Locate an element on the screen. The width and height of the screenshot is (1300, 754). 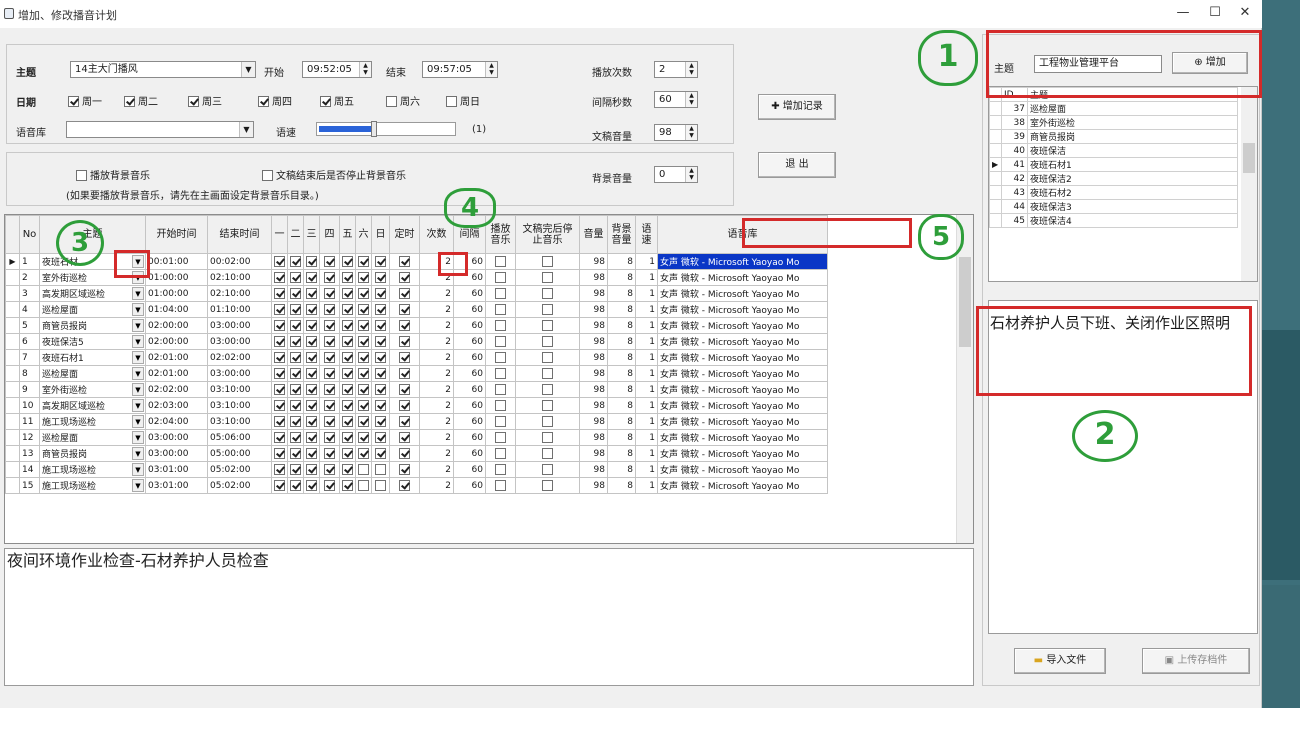
list-item: 38 室外街巡检 is located at coordinates (1113, 122).